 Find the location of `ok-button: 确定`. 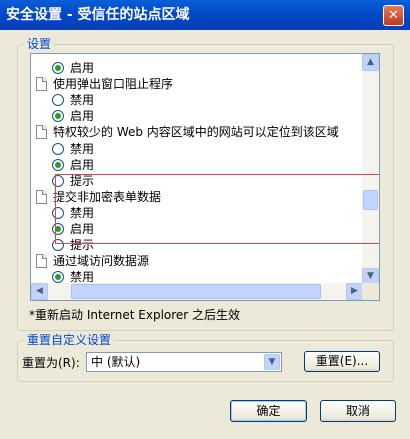

ok-button: 确定 is located at coordinates (268, 411).